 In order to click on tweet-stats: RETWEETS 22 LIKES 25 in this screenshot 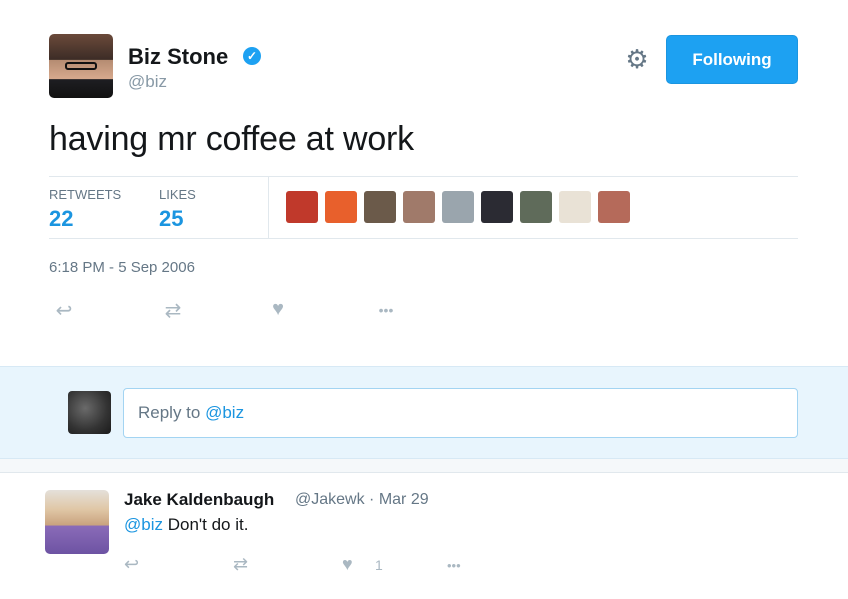, I will do `click(423, 207)`.